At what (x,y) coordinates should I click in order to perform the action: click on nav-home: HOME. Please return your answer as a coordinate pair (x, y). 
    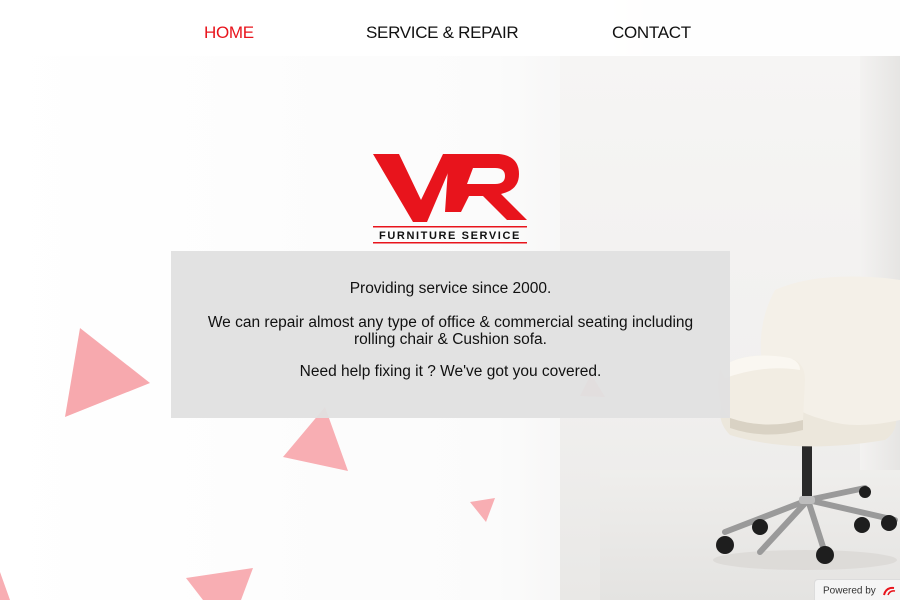
    Looking at the image, I should click on (229, 33).